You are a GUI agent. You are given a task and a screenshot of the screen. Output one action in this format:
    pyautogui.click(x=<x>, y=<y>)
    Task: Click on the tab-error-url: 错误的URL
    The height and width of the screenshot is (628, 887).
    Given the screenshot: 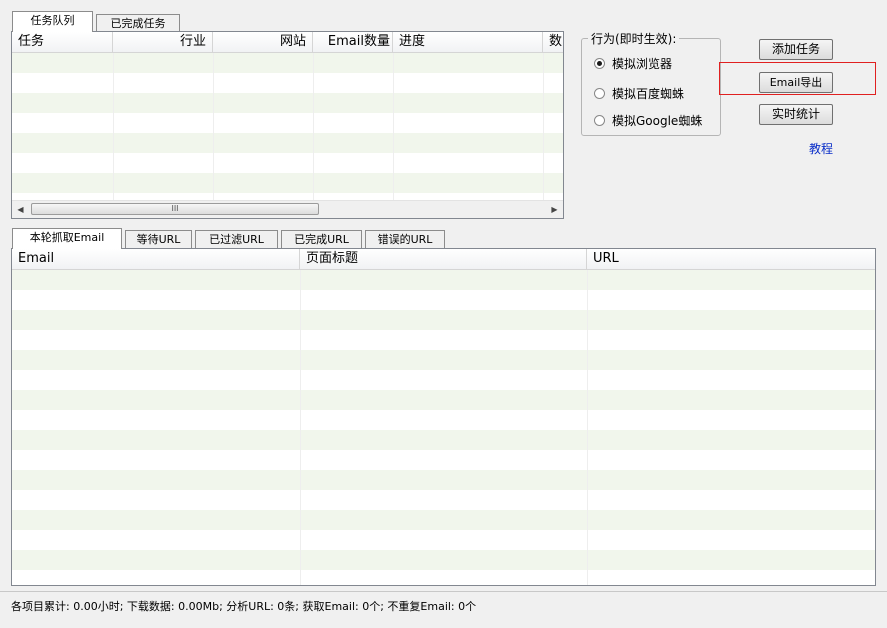 What is the action you would take?
    pyautogui.click(x=405, y=239)
    